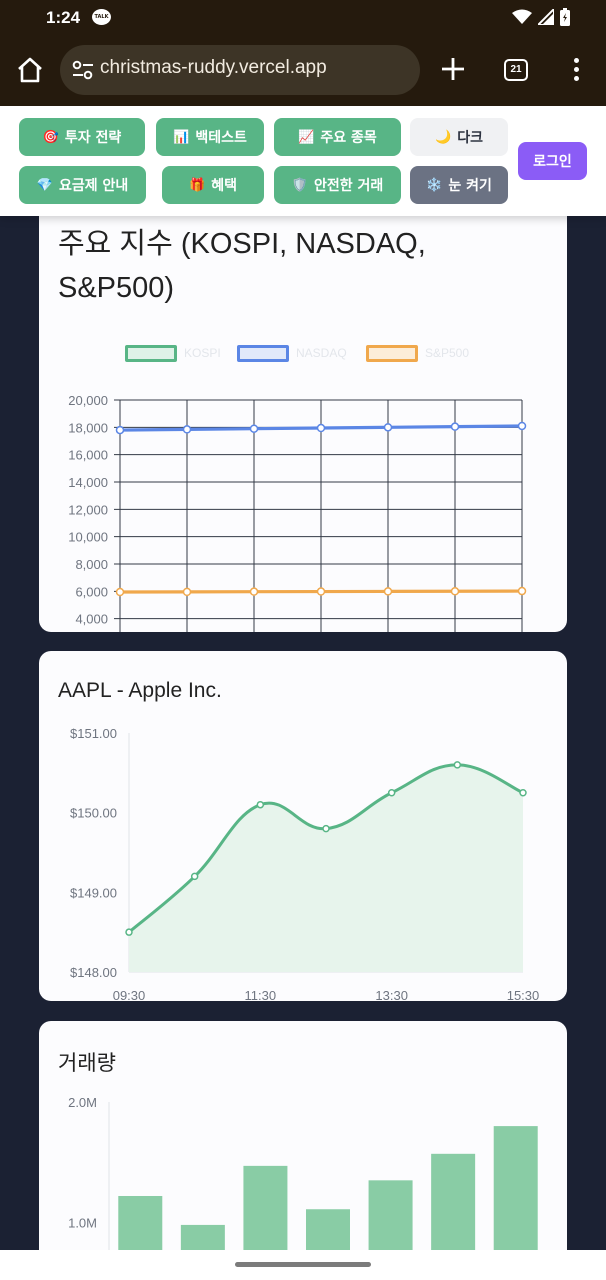 The image size is (606, 1280). What do you see at coordinates (83, 70) in the screenshot?
I see `site-settings-icon` at bounding box center [83, 70].